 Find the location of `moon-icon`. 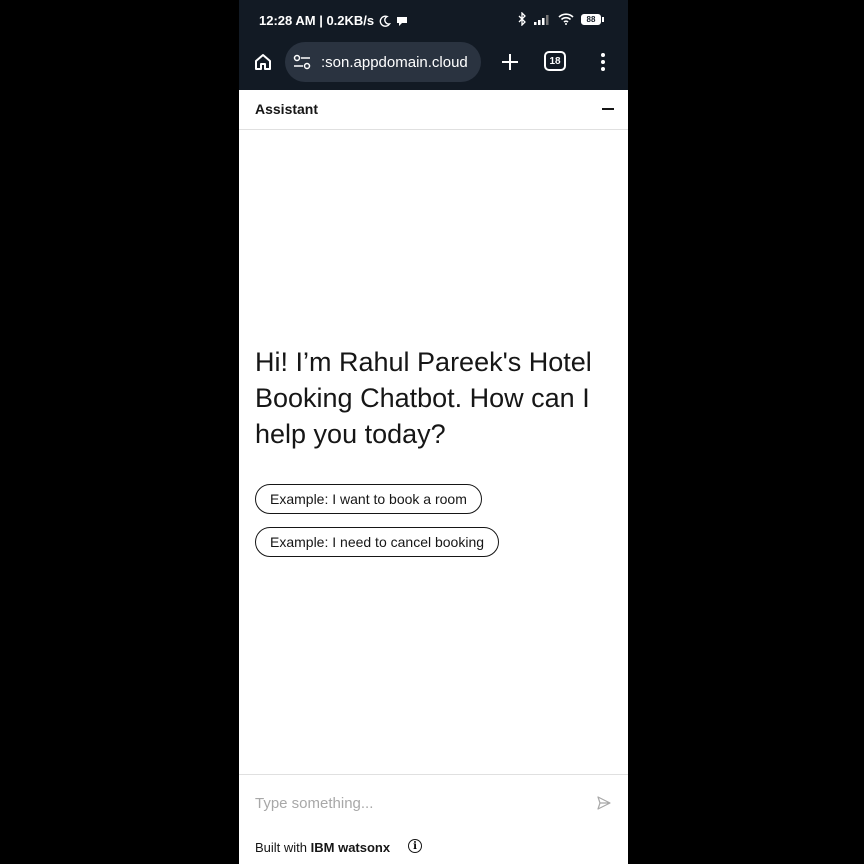

moon-icon is located at coordinates (385, 21).